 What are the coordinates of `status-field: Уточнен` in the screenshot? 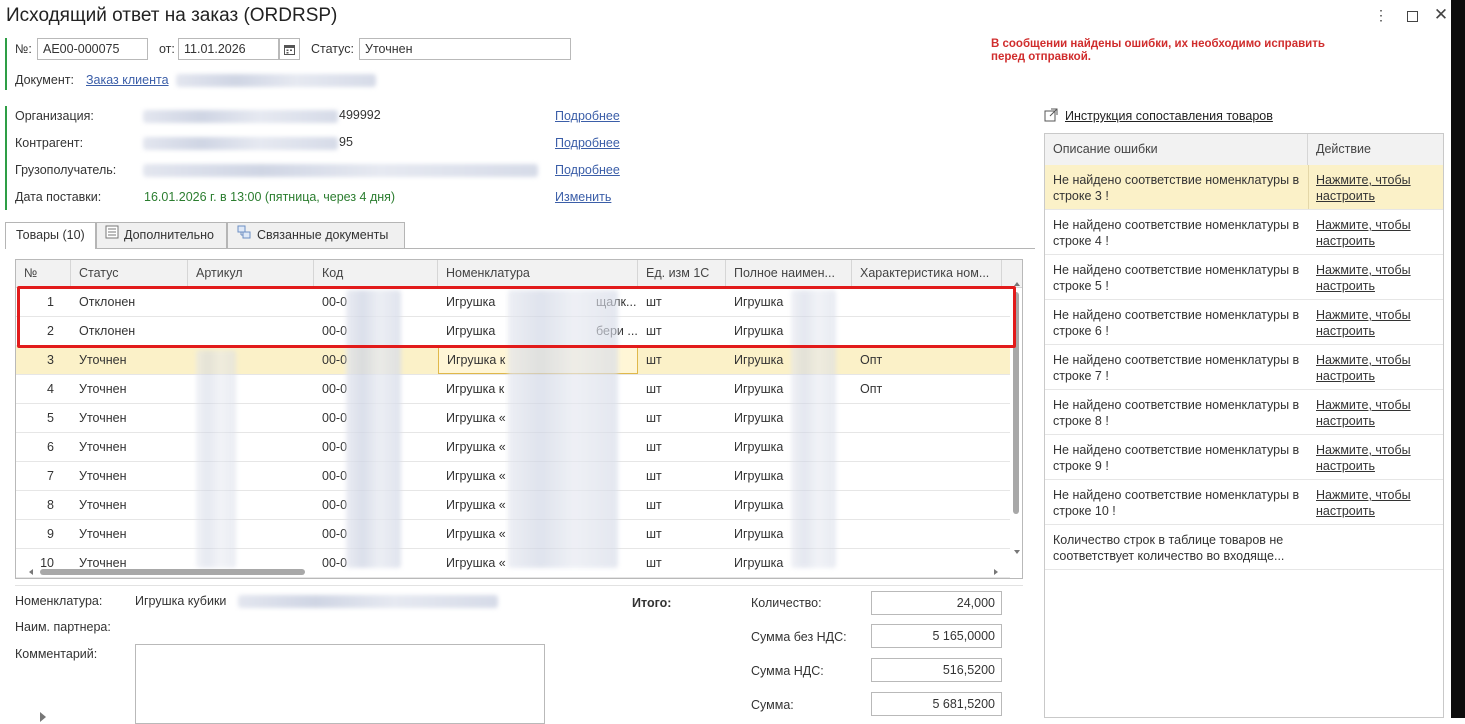 It's located at (465, 49).